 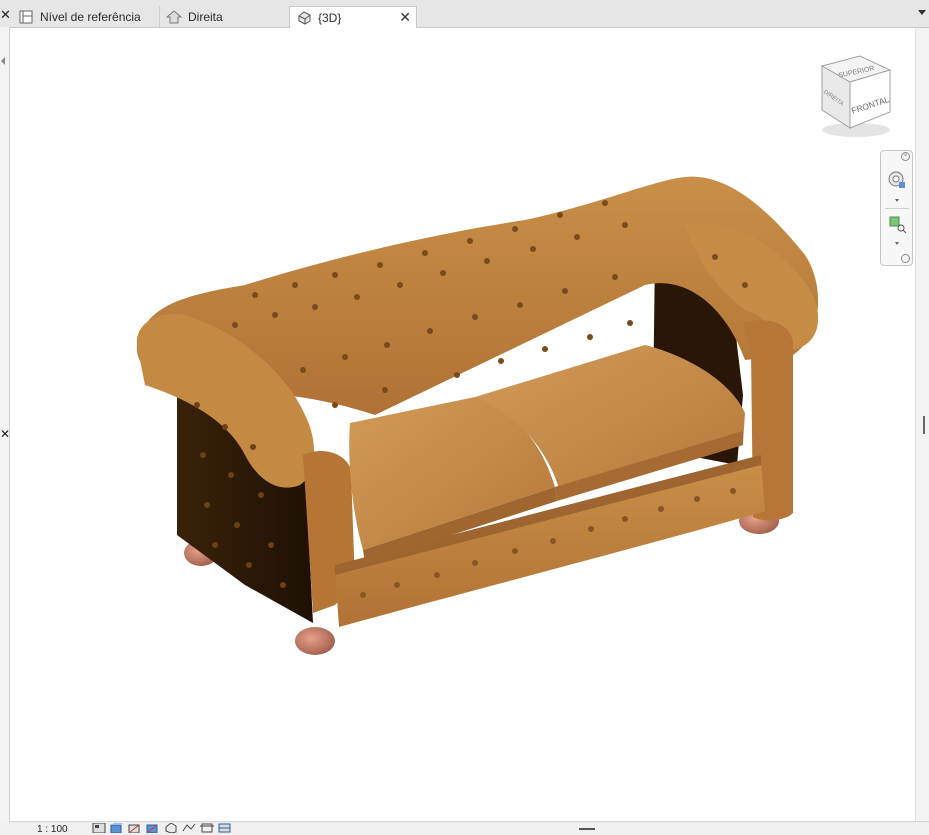 What do you see at coordinates (153, 828) in the screenshot?
I see `shadows-icon` at bounding box center [153, 828].